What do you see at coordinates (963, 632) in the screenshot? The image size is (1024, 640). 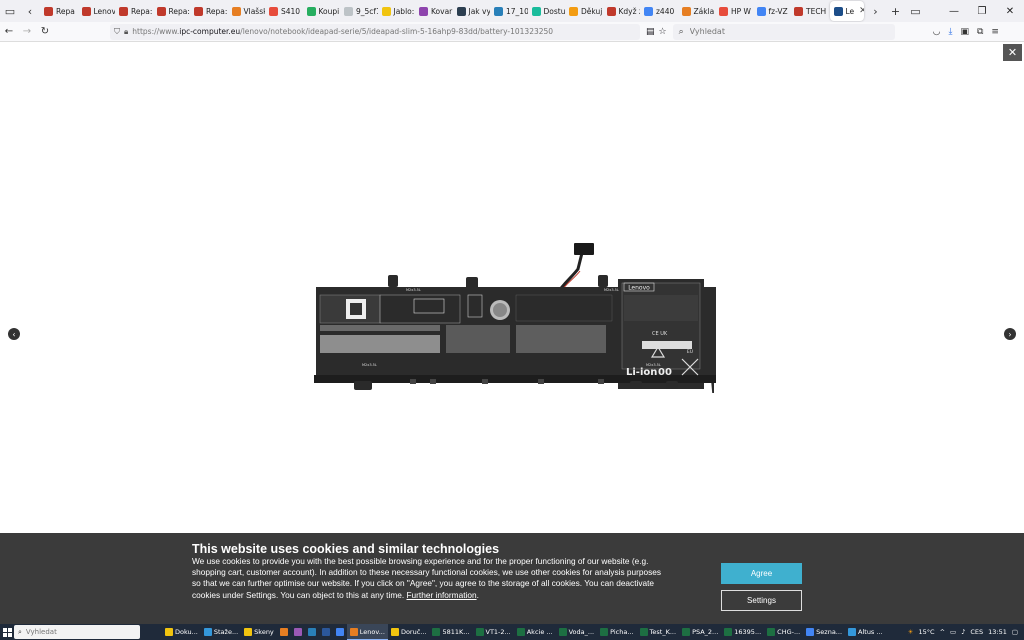 I see `volume-icon: ♪` at bounding box center [963, 632].